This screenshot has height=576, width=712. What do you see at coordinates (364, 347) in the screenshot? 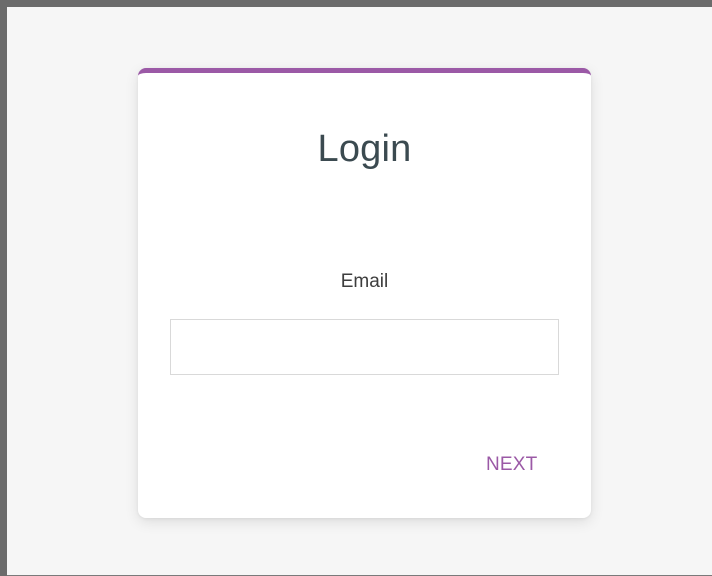
I see `email-field` at bounding box center [364, 347].